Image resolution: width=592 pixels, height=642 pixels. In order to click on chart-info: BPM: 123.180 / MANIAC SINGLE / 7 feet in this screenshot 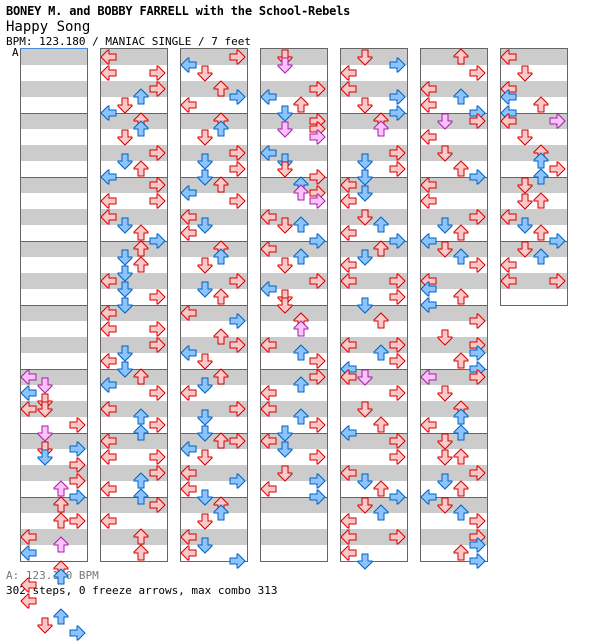, I will do `click(129, 41)`.